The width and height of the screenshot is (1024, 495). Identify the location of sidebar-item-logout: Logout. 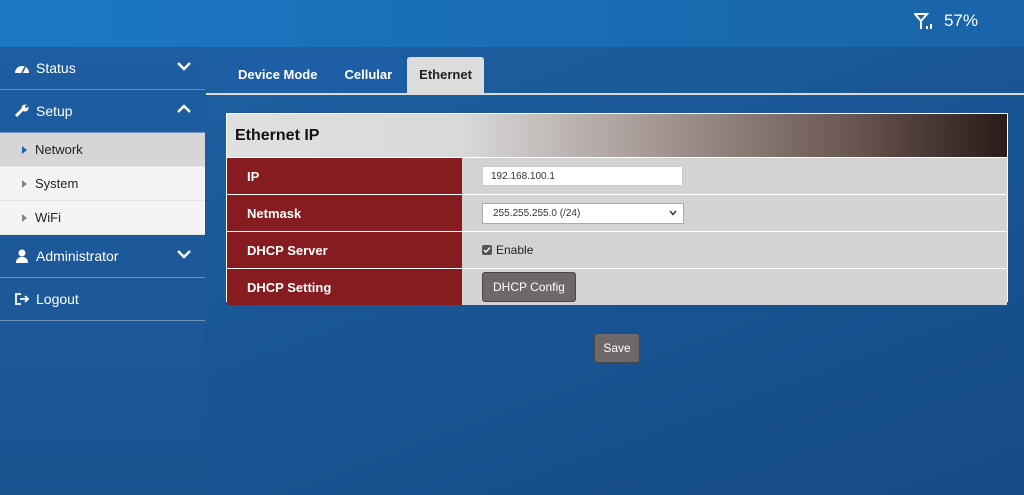
(102, 299).